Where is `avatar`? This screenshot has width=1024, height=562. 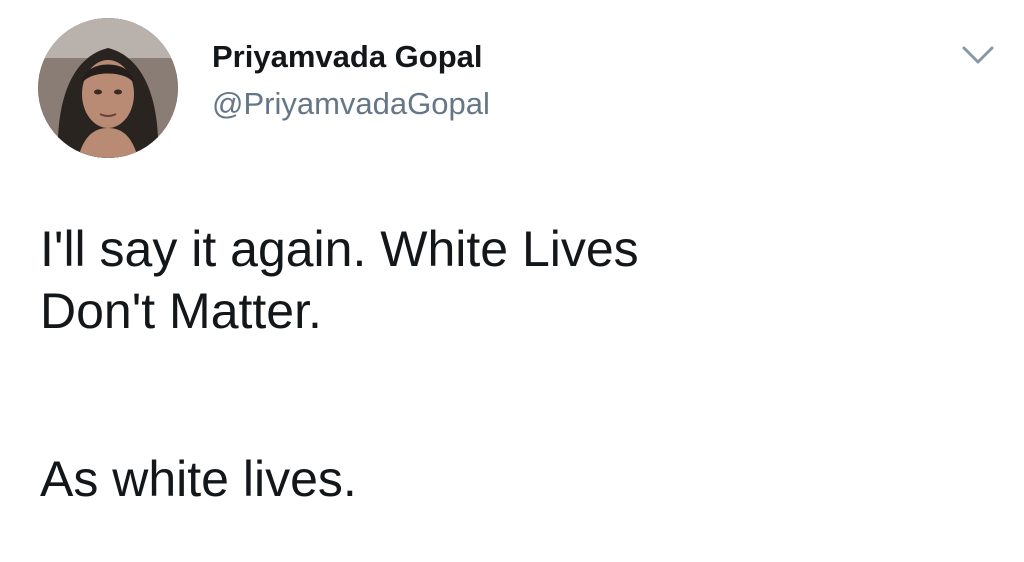 avatar is located at coordinates (108, 88).